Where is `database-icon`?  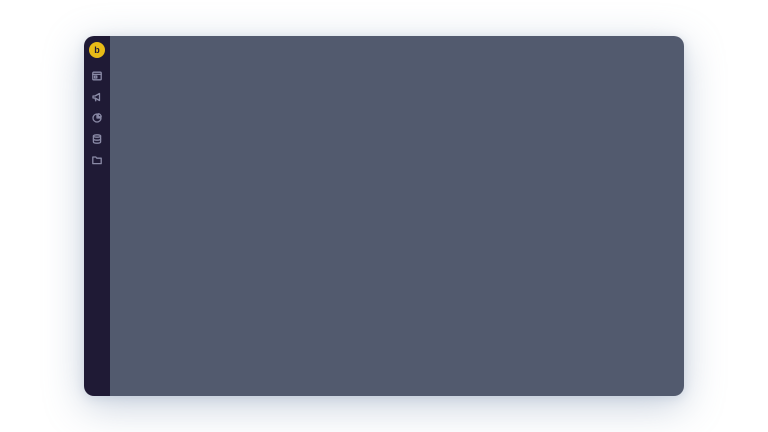 database-icon is located at coordinates (97, 139).